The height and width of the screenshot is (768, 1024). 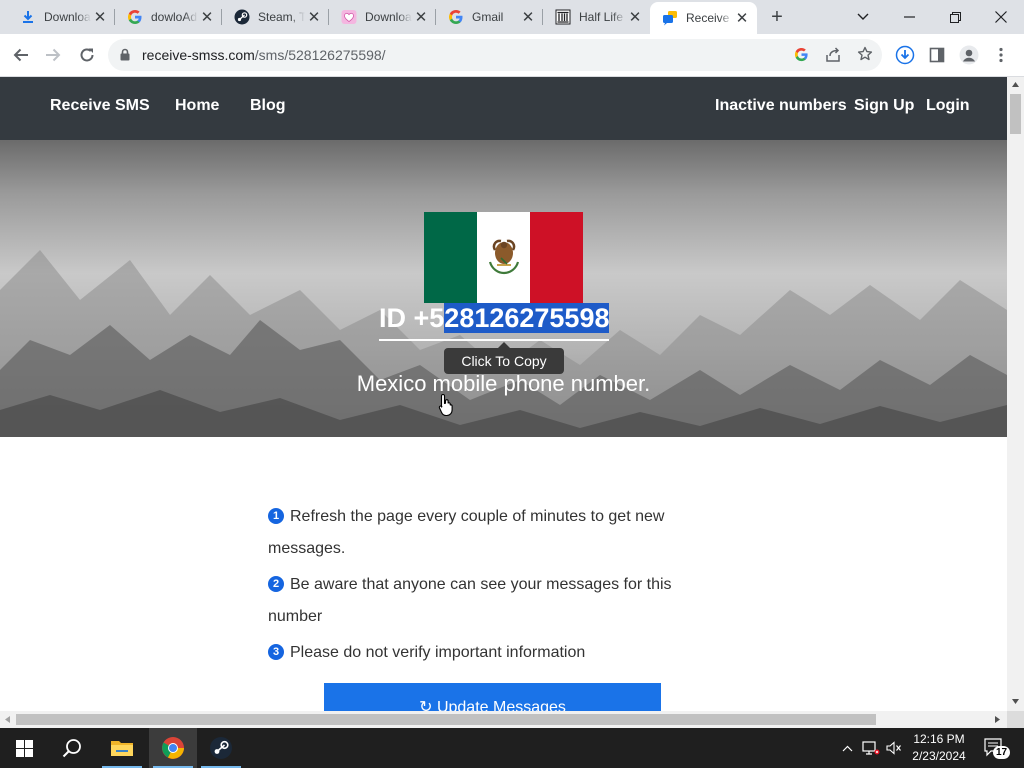 What do you see at coordinates (197, 106) in the screenshot?
I see `nav-home-link: Home` at bounding box center [197, 106].